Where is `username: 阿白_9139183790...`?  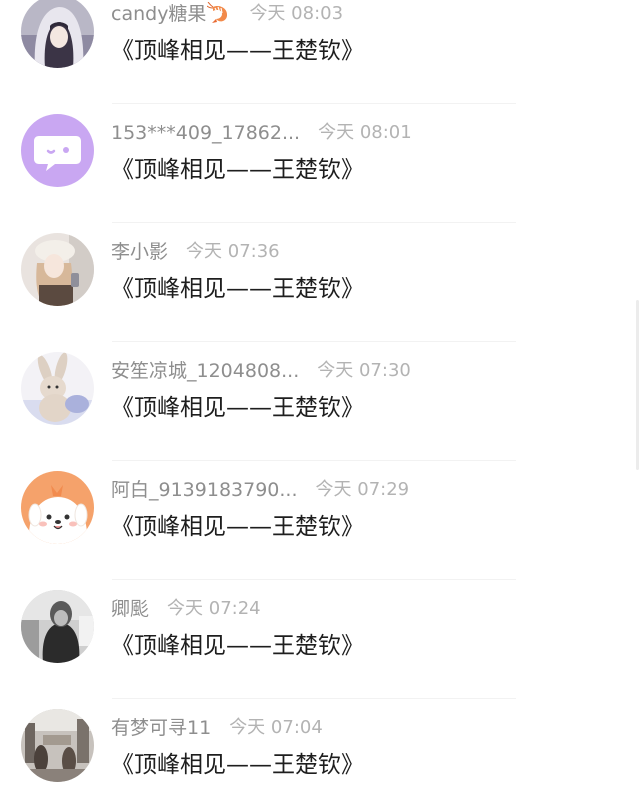 username: 阿白_9139183790... is located at coordinates (204, 490).